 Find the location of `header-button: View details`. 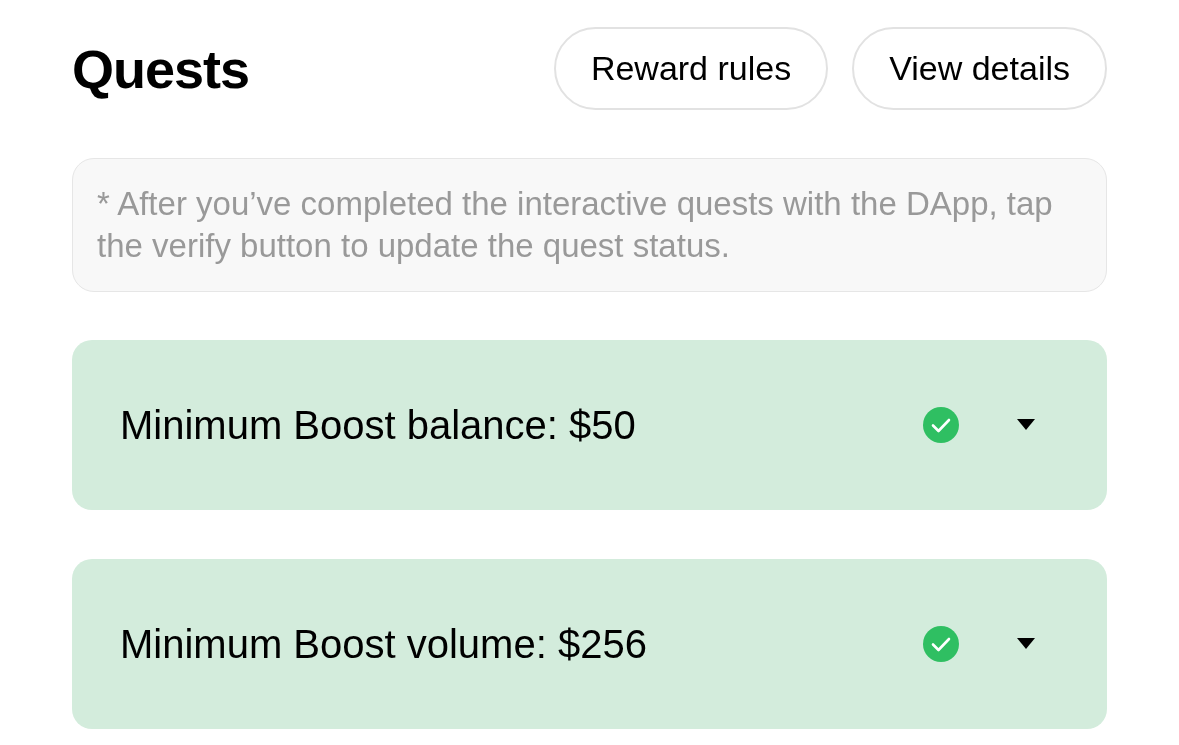

header-button: View details is located at coordinates (979, 68).